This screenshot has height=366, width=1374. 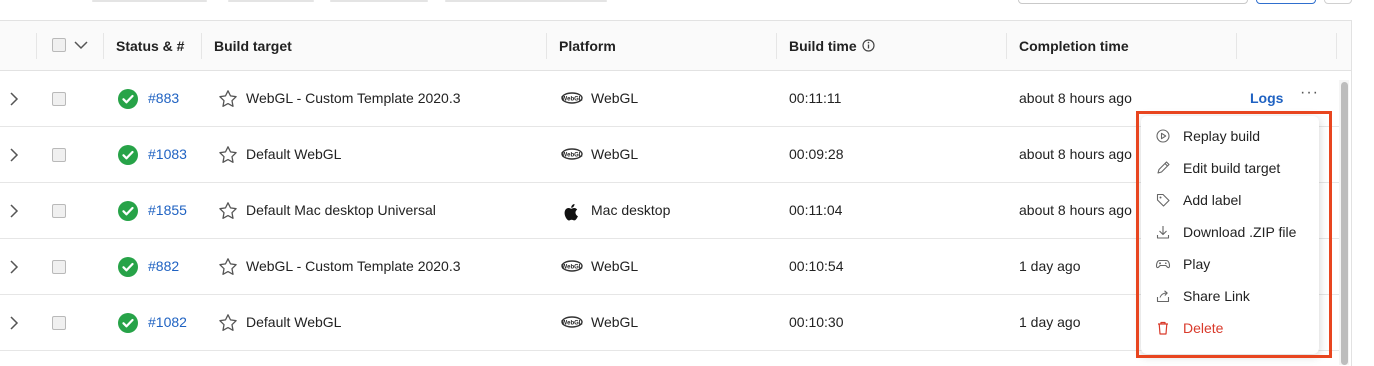 I want to click on column-header-build-time: Build time, so click(x=823, y=46).